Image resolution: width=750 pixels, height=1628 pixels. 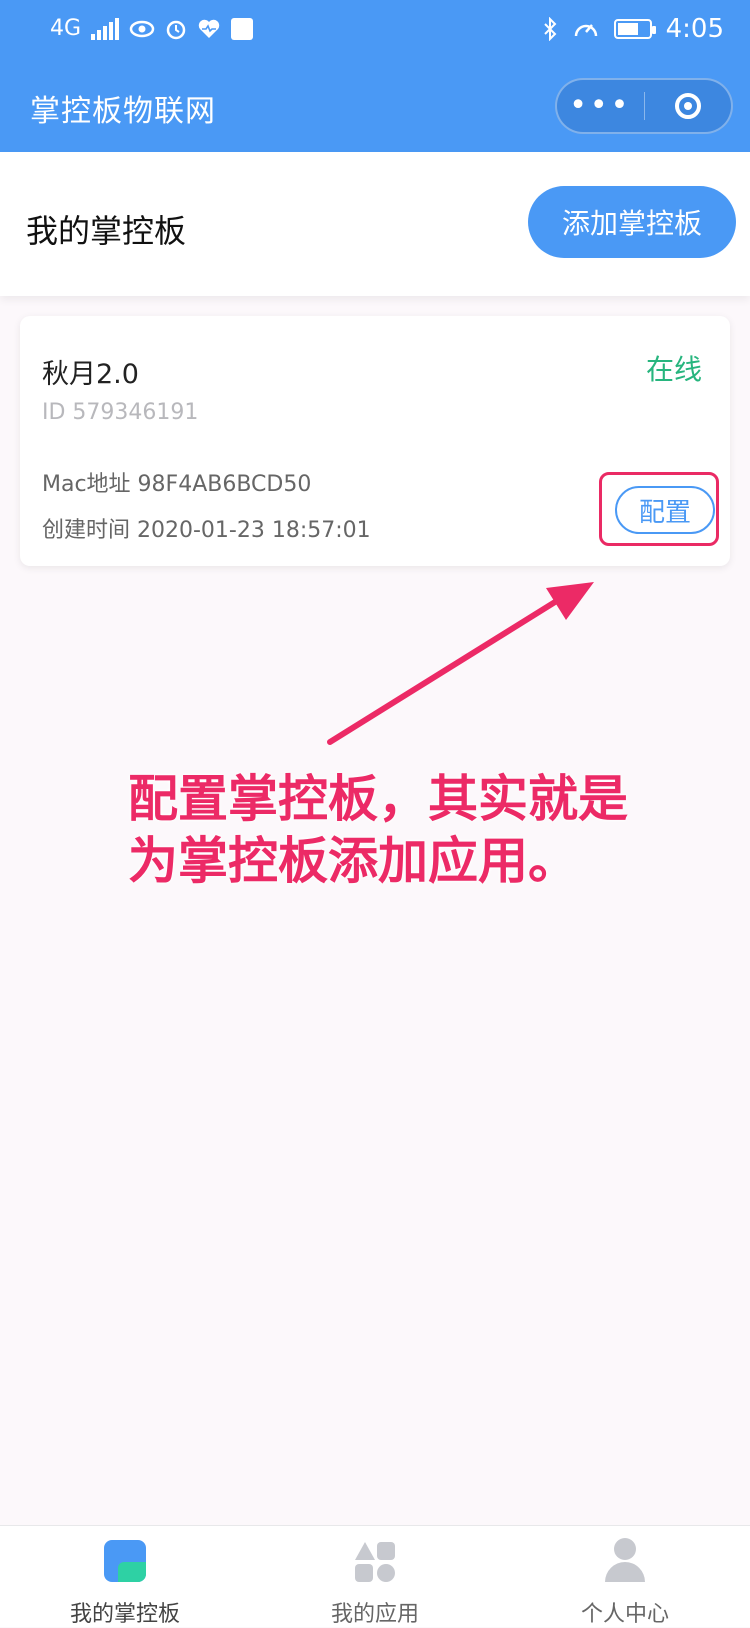 I want to click on tab-bar: 我的掌控板 我的应用 个人中心, so click(x=375, y=1576).